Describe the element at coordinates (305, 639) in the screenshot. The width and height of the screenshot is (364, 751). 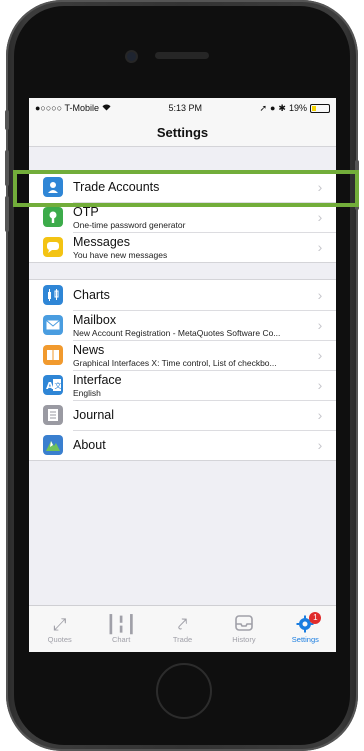
I see `tab-settings-label: Settings` at that location.